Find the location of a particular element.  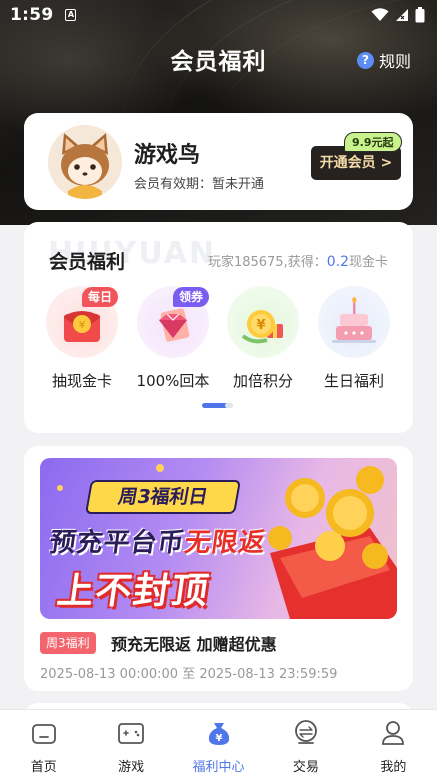

avatar is located at coordinates (85, 162).